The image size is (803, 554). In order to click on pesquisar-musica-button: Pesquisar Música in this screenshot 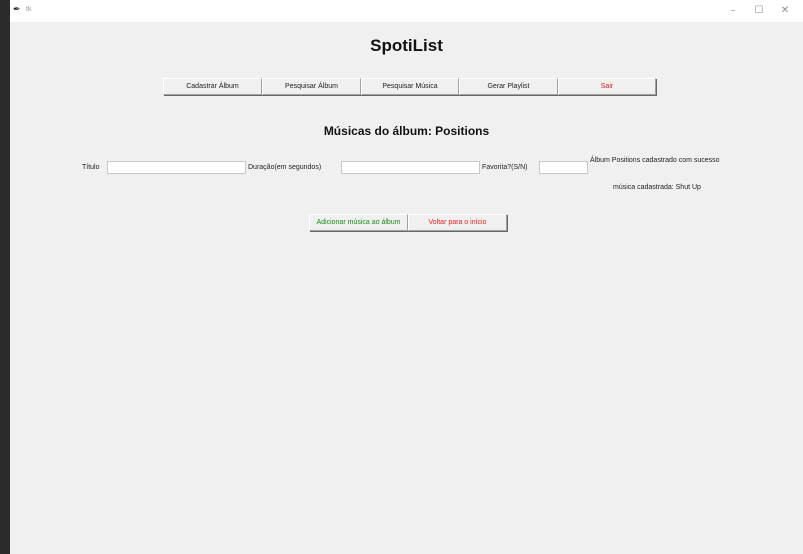, I will do `click(410, 86)`.